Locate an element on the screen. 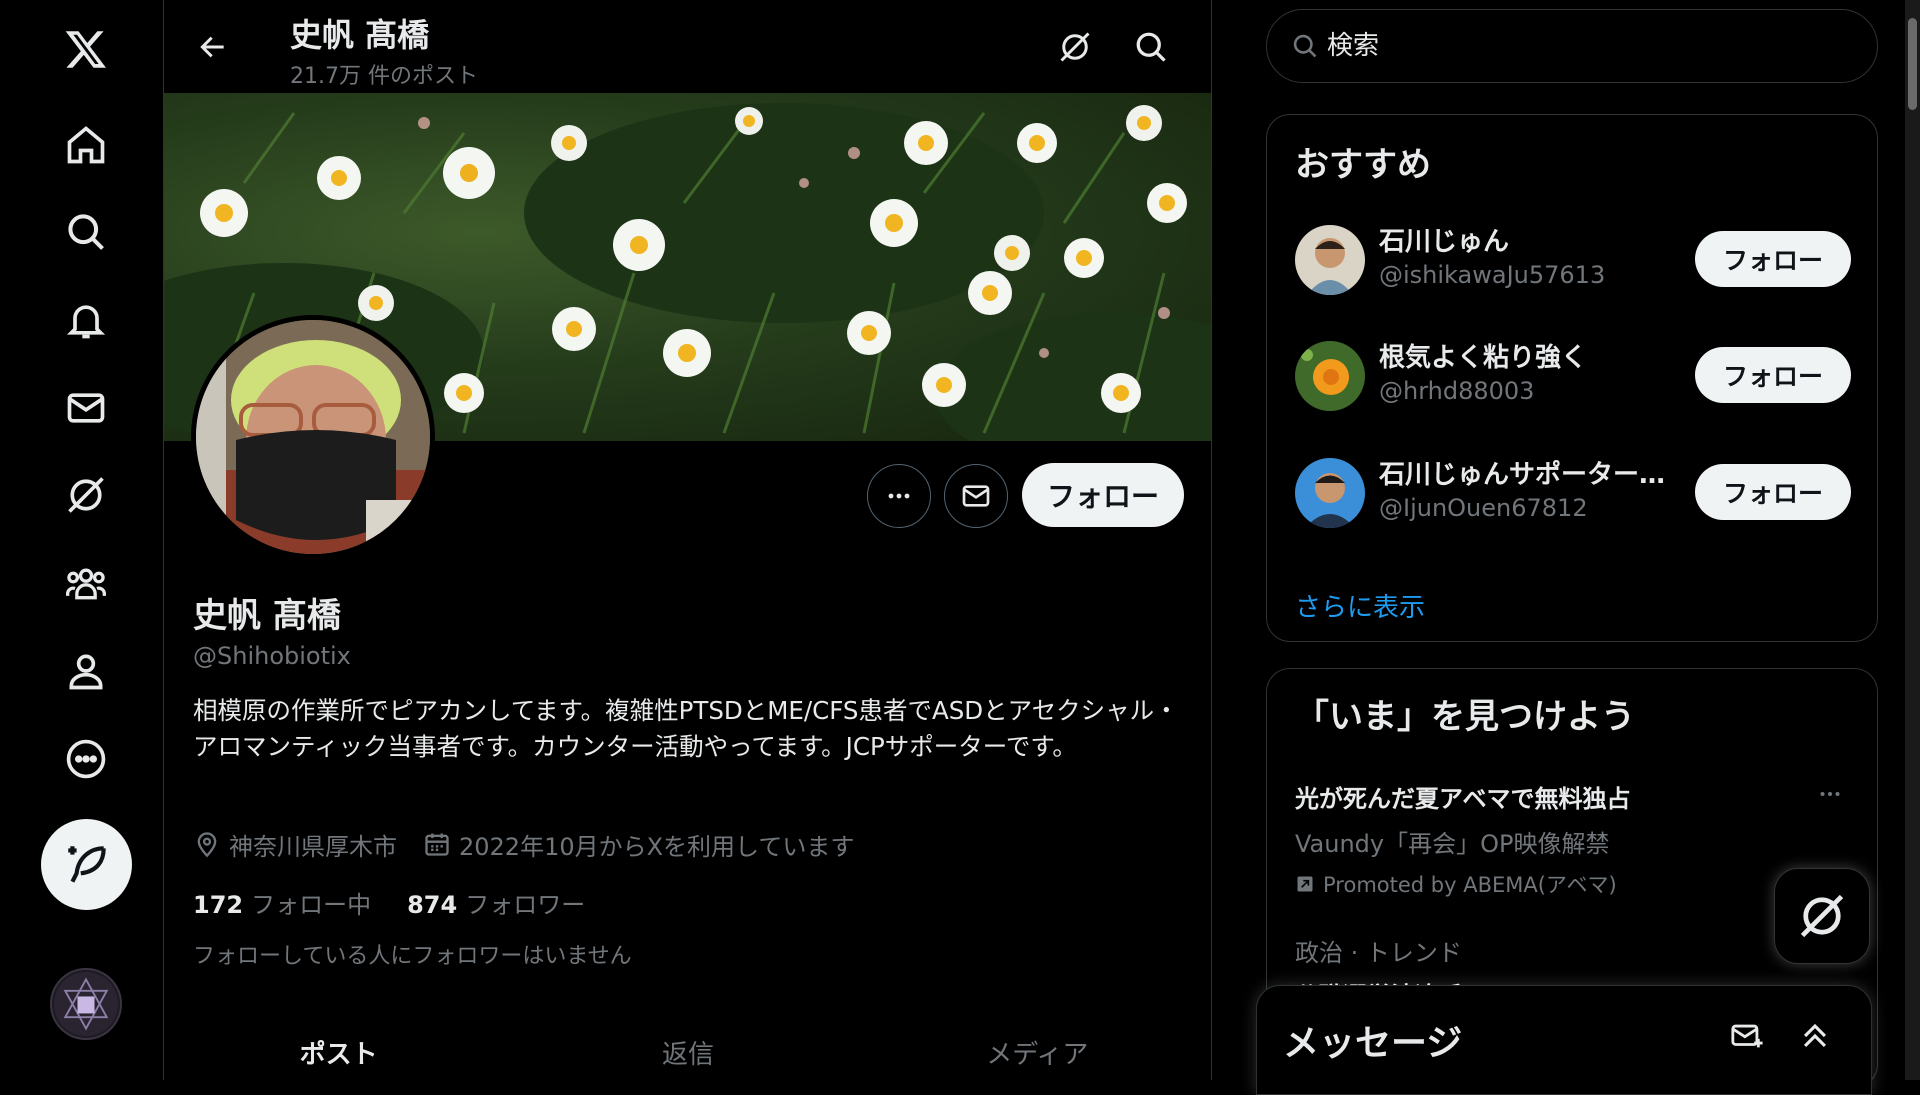  followers-link: 874 フォロワー is located at coordinates (496, 902).